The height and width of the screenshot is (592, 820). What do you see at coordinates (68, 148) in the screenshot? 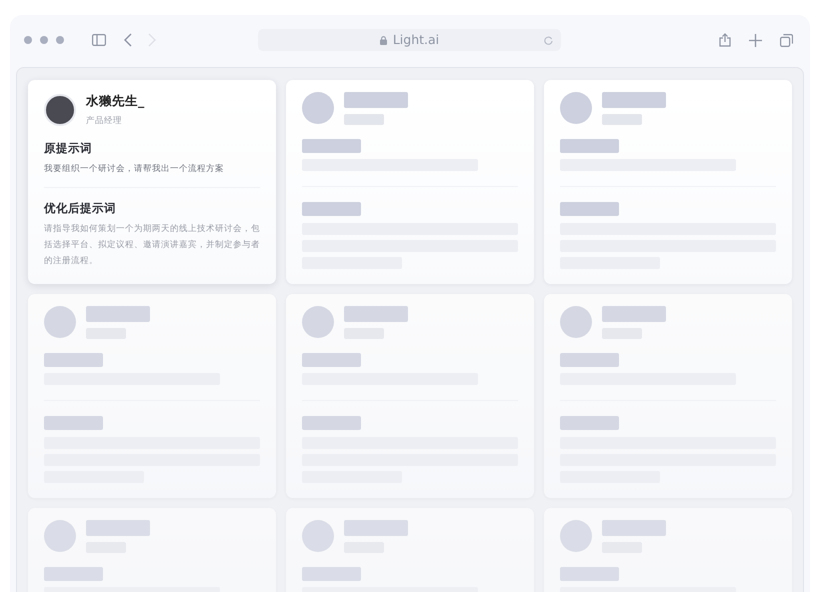
I see `section-heading: 原提示词` at bounding box center [68, 148].